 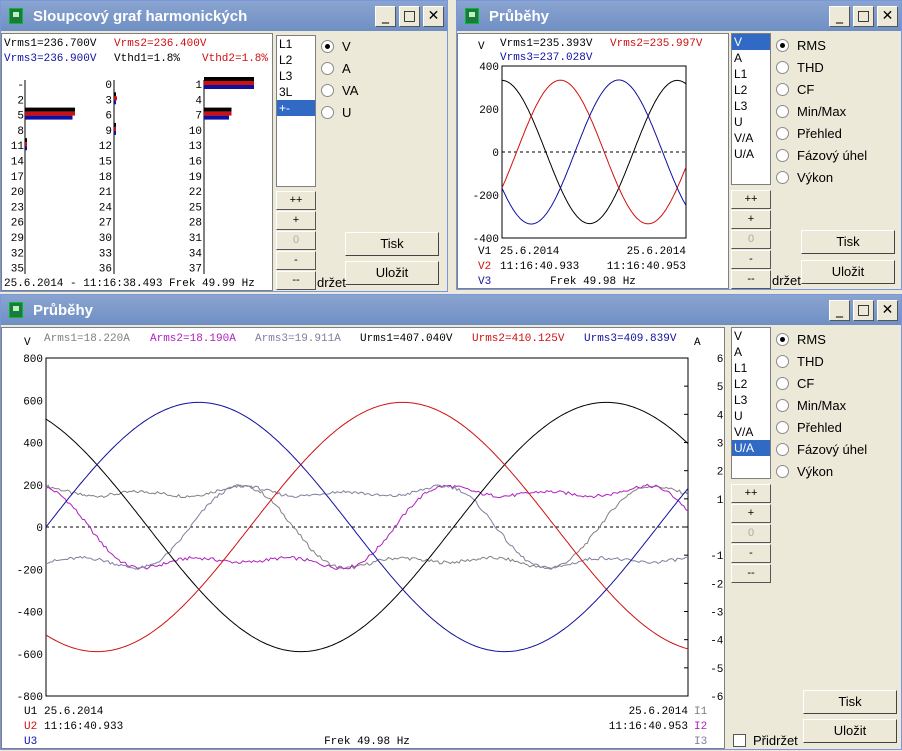 What do you see at coordinates (296, 92) in the screenshot?
I see `list-item: 3L` at bounding box center [296, 92].